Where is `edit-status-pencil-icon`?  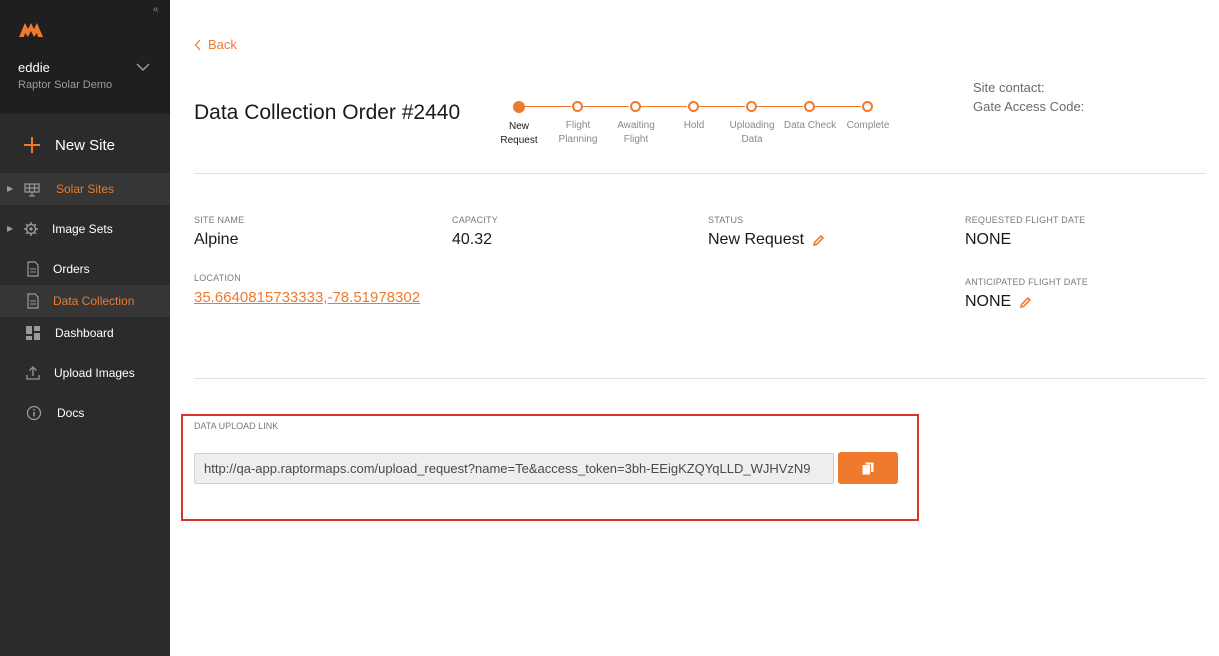
edit-status-pencil-icon is located at coordinates (818, 240).